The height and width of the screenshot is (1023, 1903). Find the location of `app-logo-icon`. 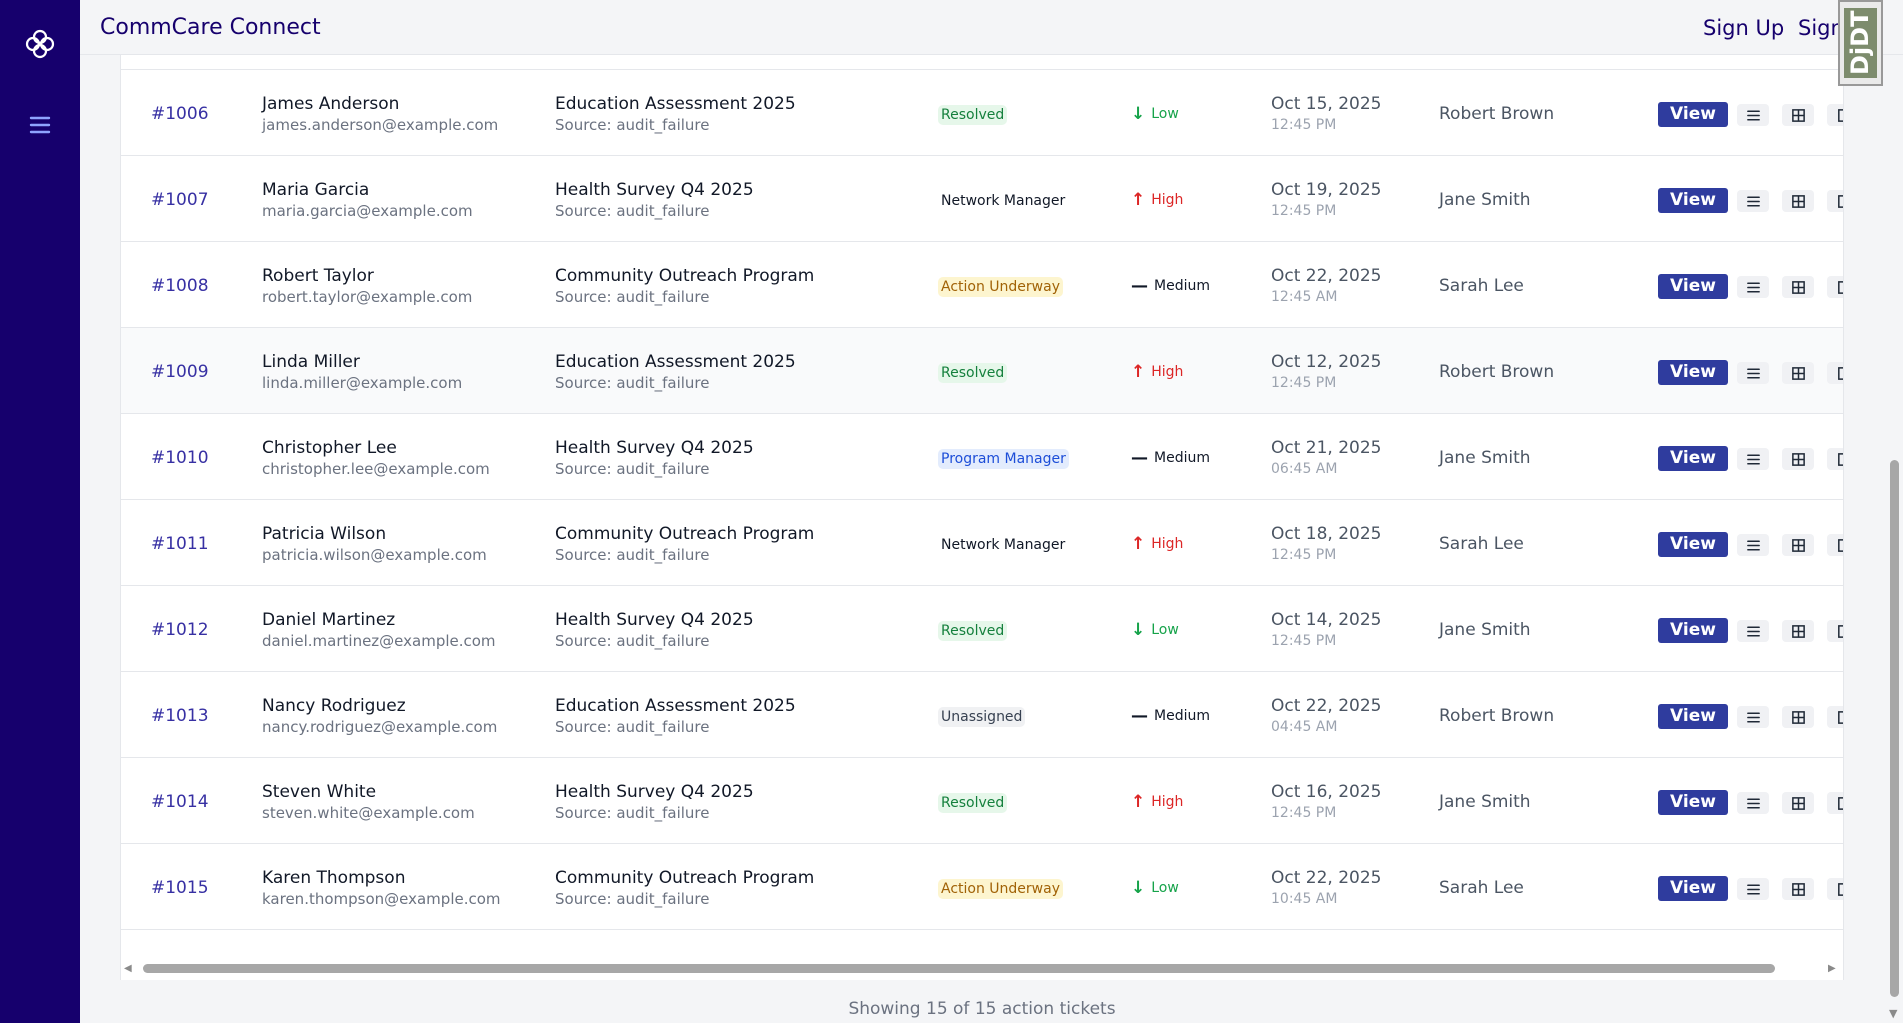

app-logo-icon is located at coordinates (40, 44).